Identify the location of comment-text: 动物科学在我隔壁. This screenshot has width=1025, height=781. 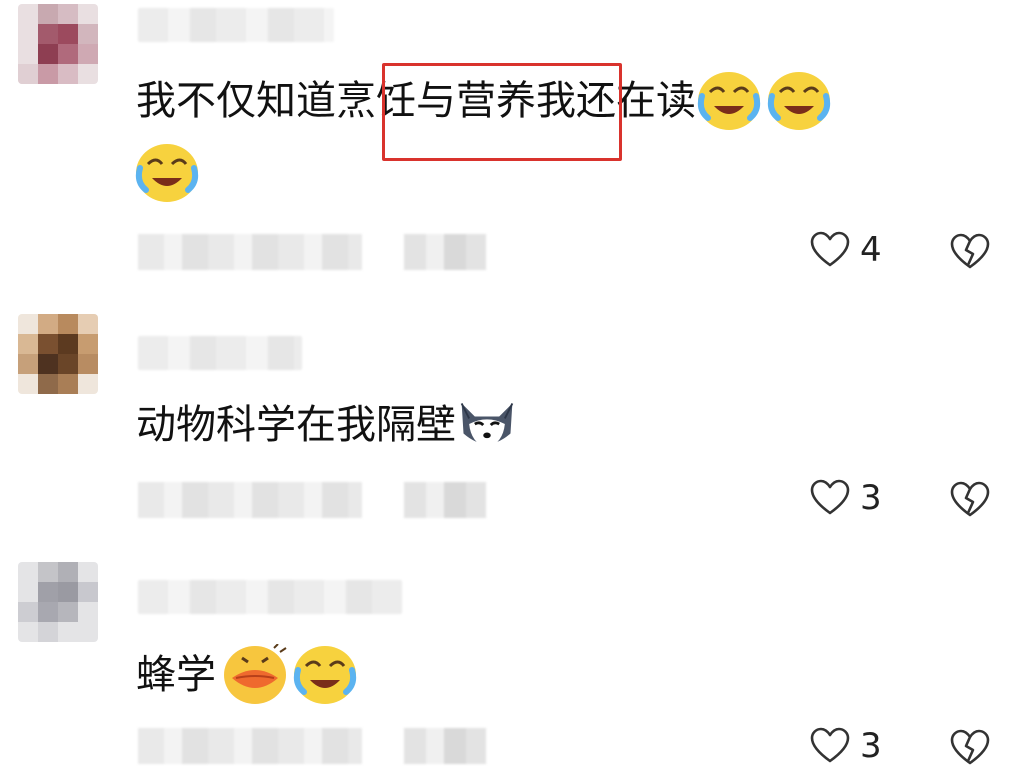
(327, 425).